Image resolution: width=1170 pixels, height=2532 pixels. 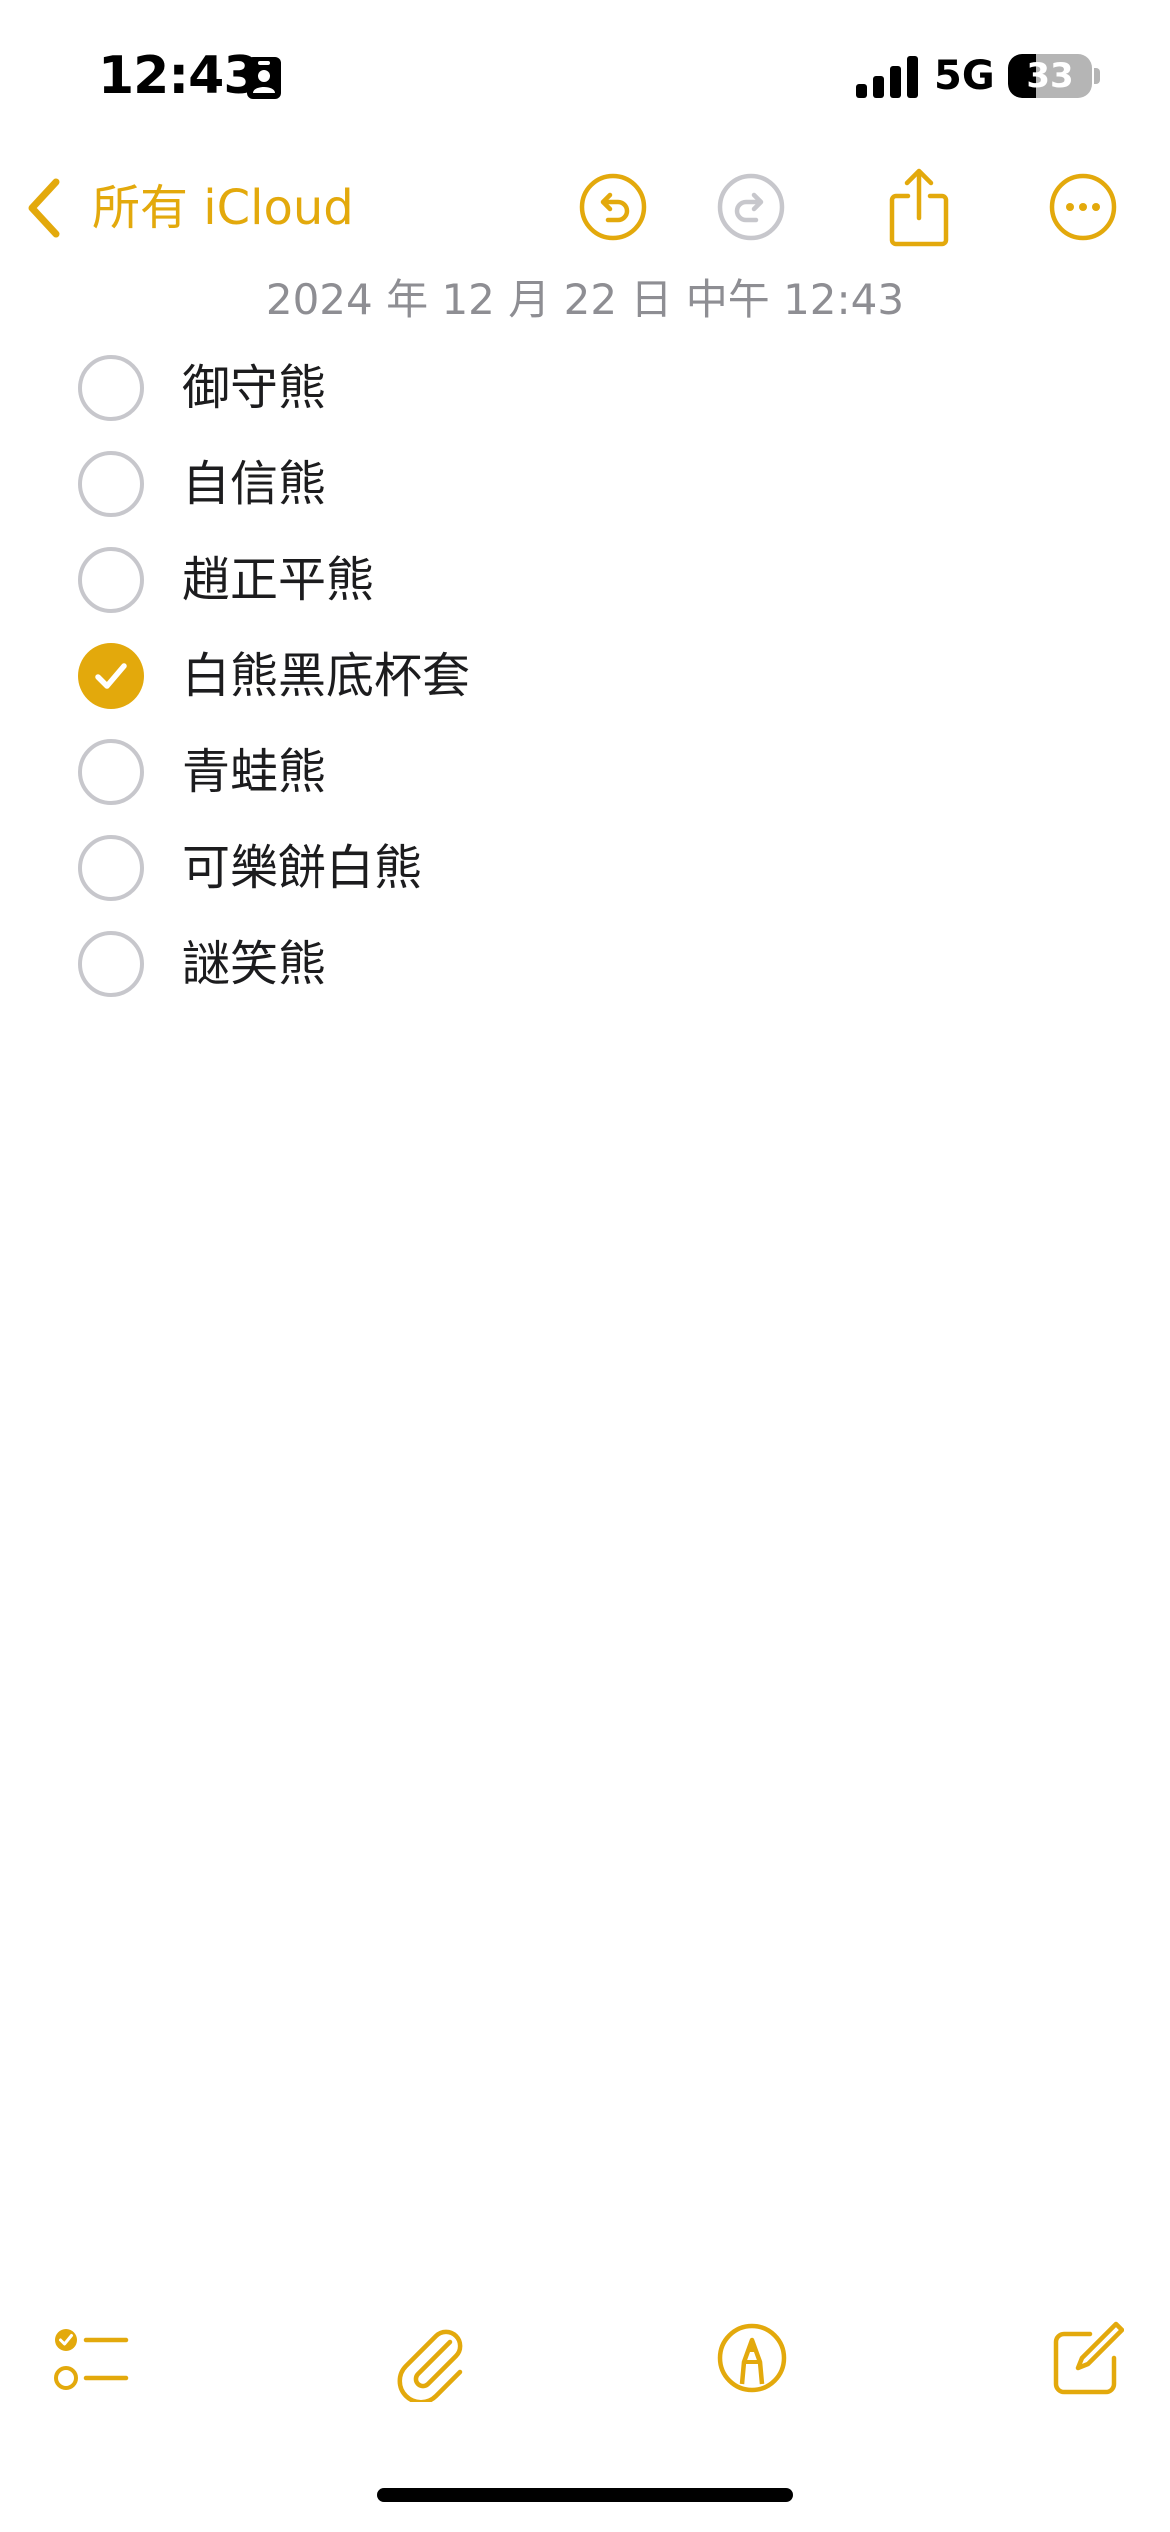 What do you see at coordinates (585, 75) in the screenshot?
I see `status-bar: 12:43 5G 33` at bounding box center [585, 75].